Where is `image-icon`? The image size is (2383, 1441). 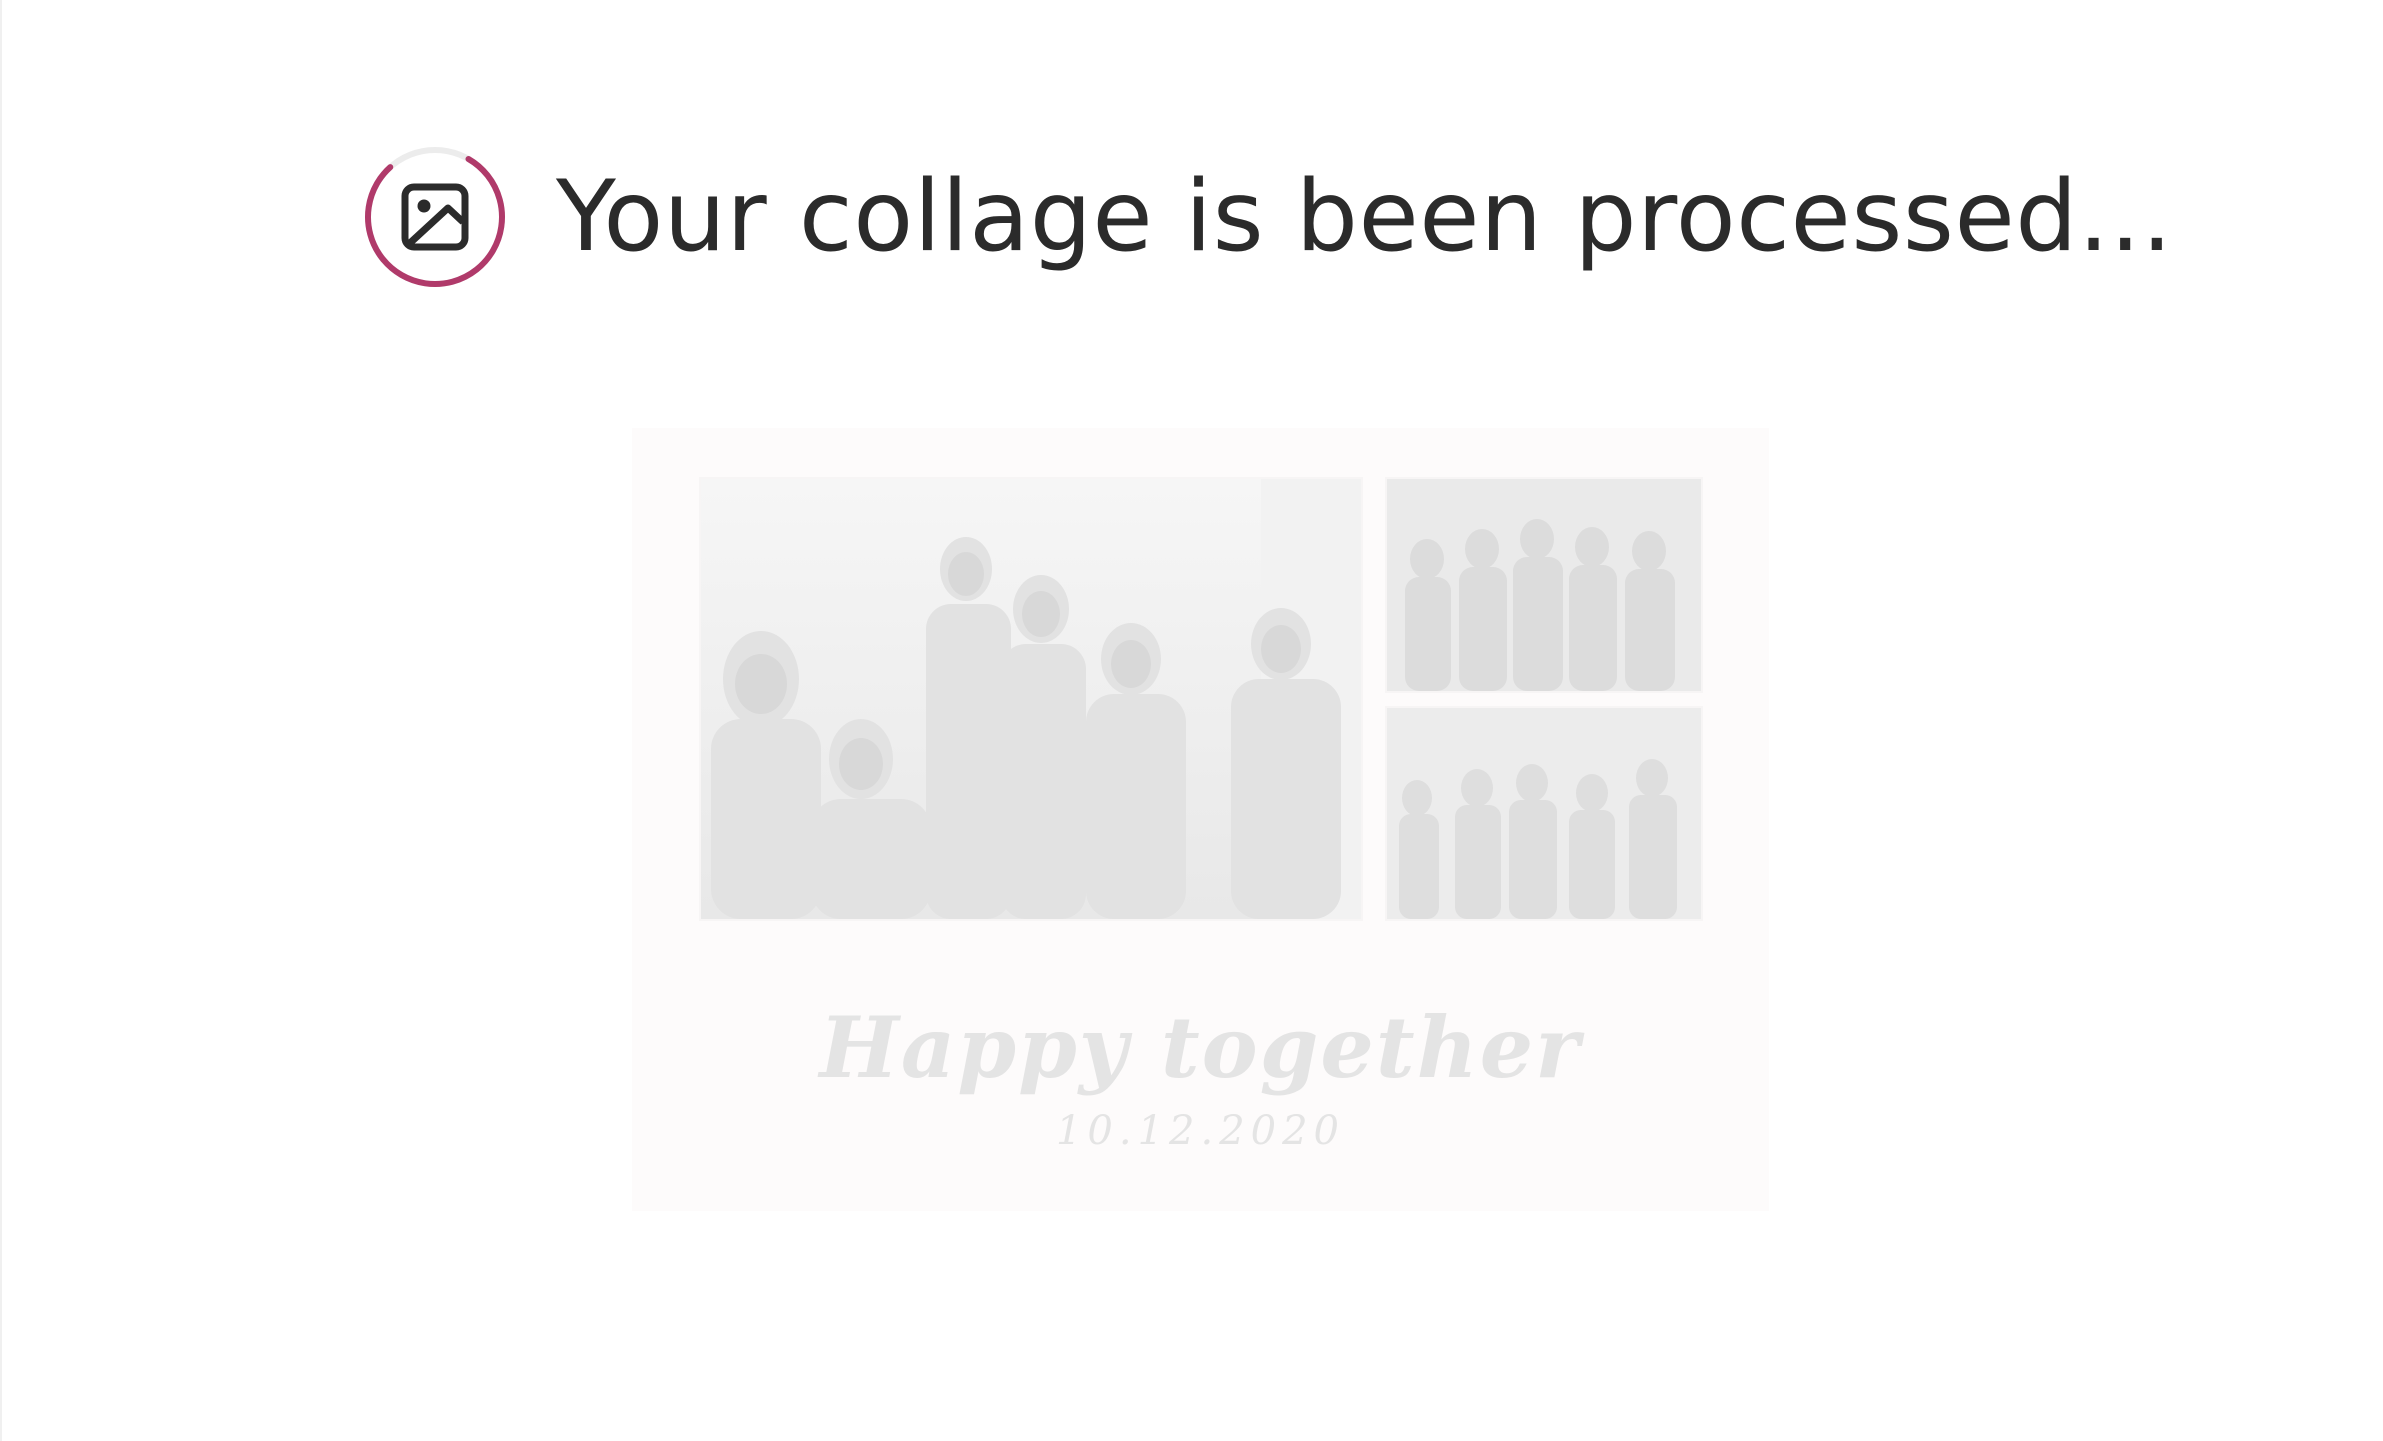 image-icon is located at coordinates (435, 217).